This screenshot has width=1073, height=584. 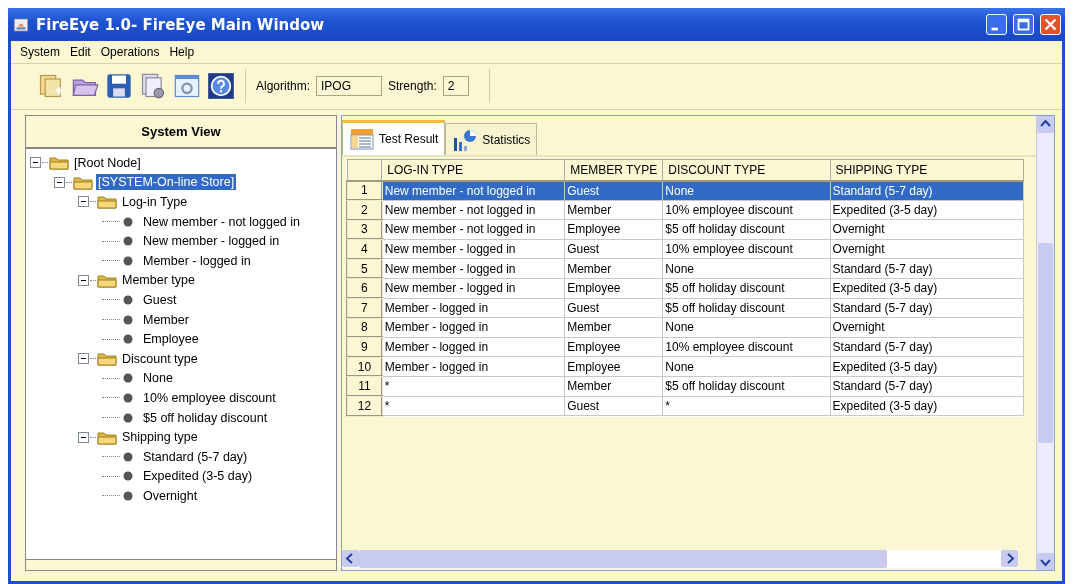 I want to click on tree-item: [SYSTEM-On-line Store], so click(x=166, y=182).